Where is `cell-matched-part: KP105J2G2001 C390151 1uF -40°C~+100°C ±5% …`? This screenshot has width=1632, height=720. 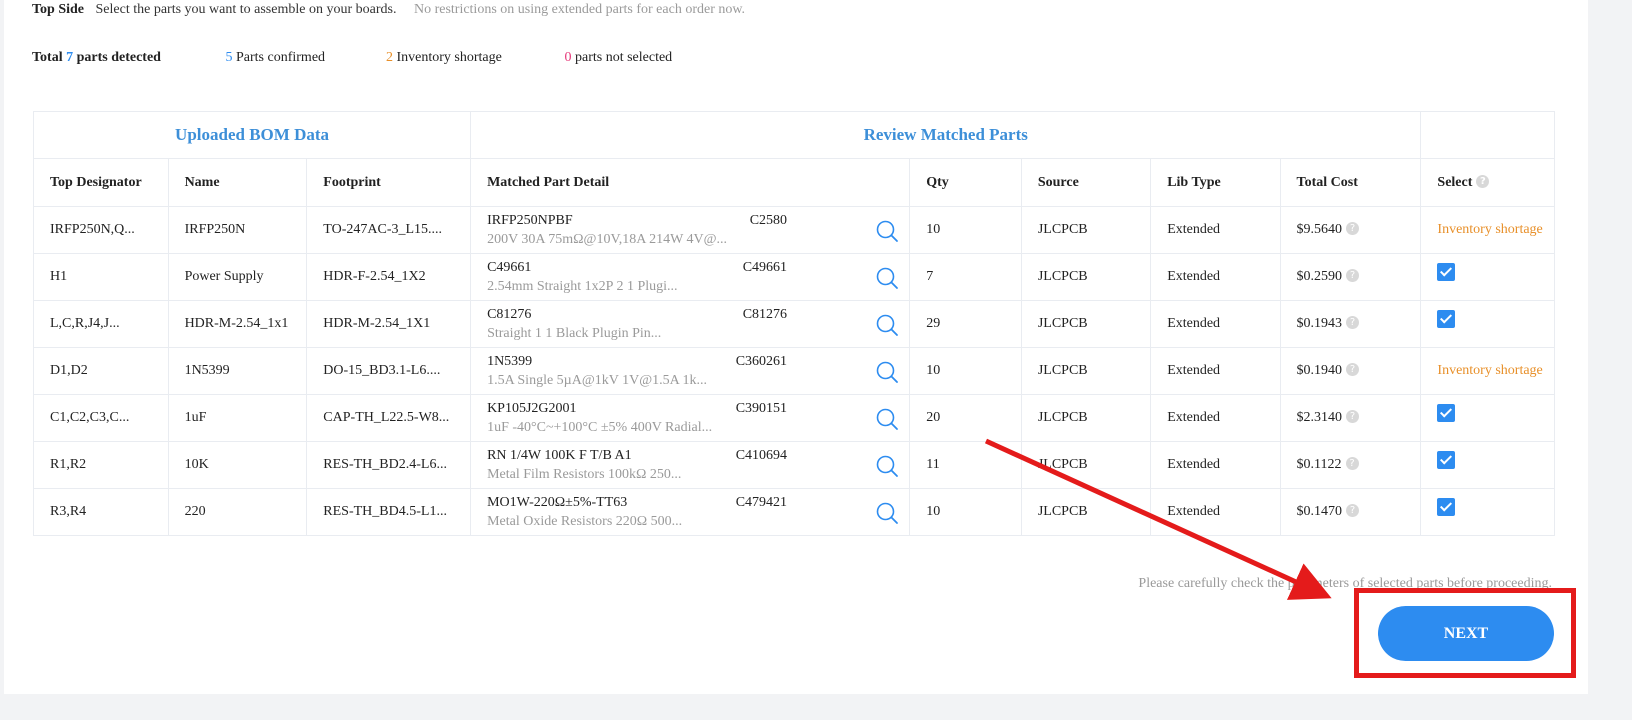
cell-matched-part: KP105J2G2001 C390151 1uF -40°C~+100°C ±5% … is located at coordinates (690, 418).